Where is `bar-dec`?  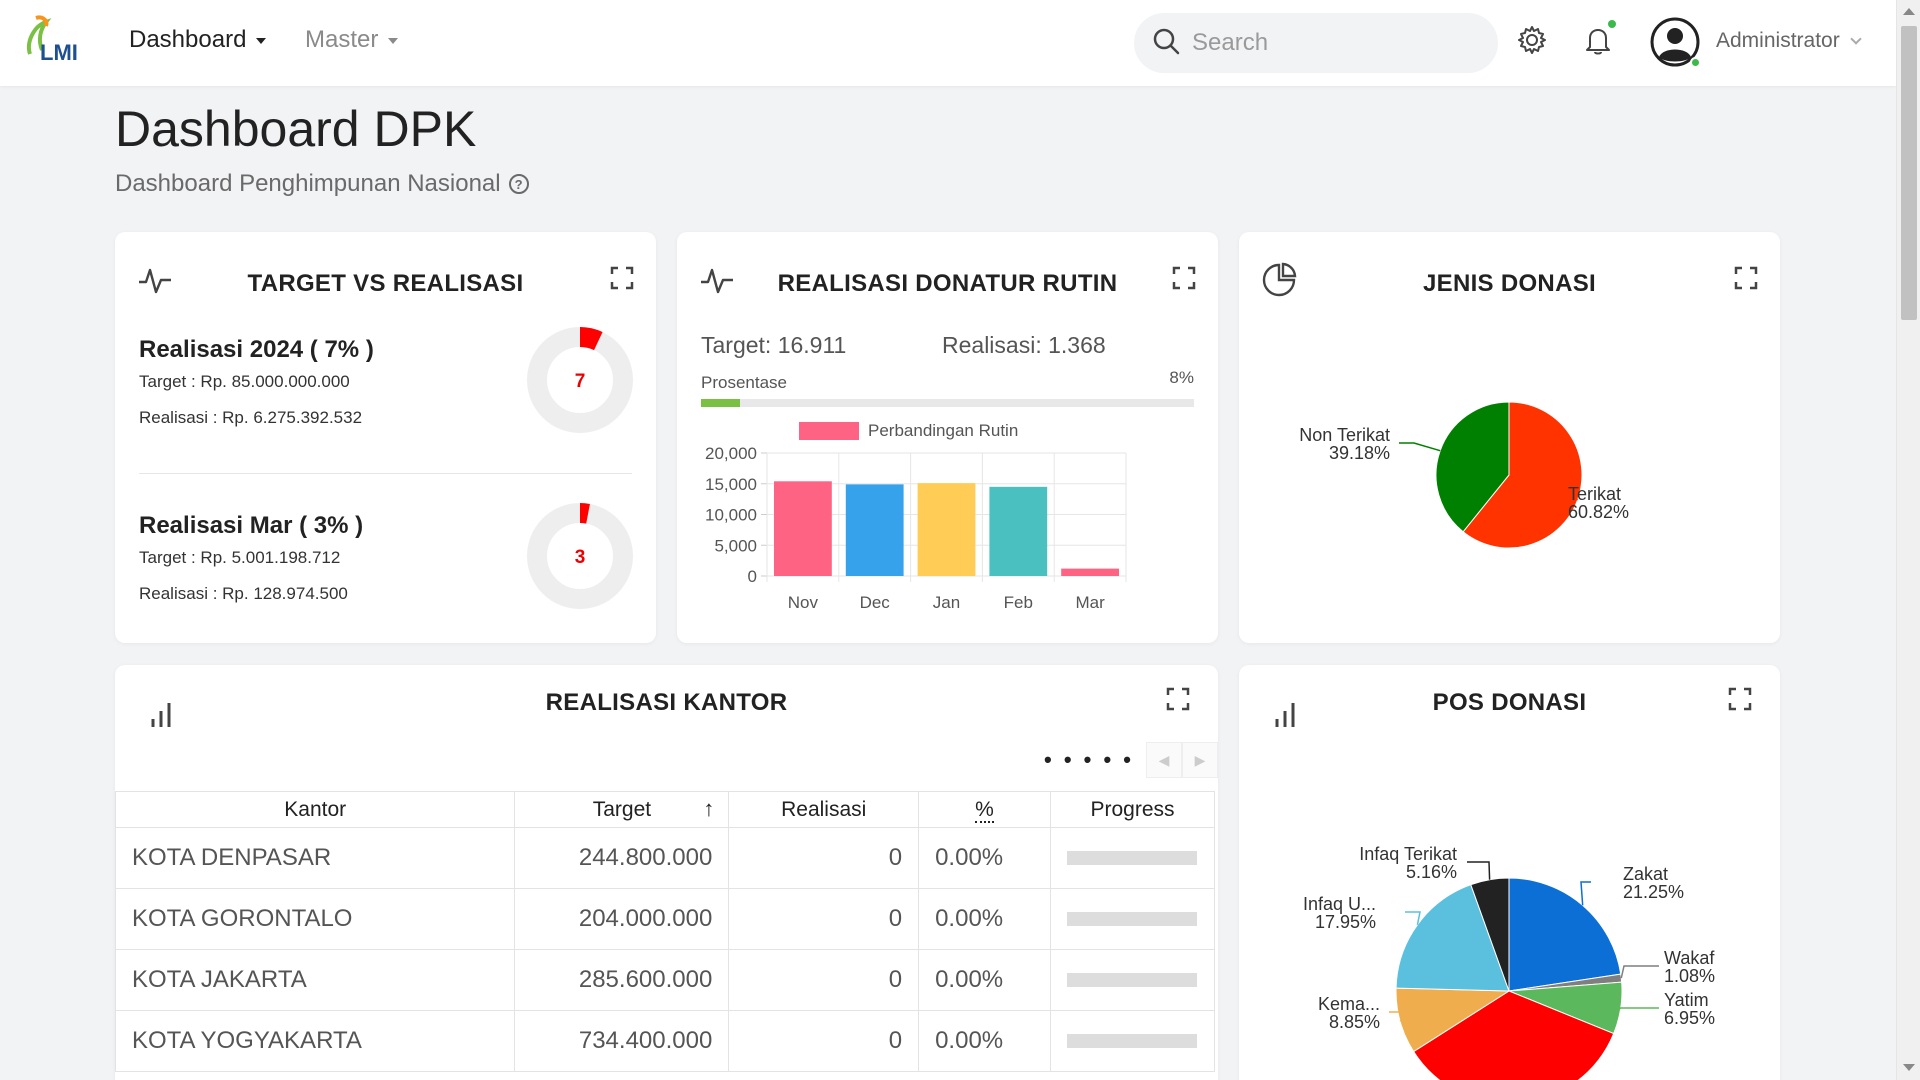
bar-dec is located at coordinates (874, 530).